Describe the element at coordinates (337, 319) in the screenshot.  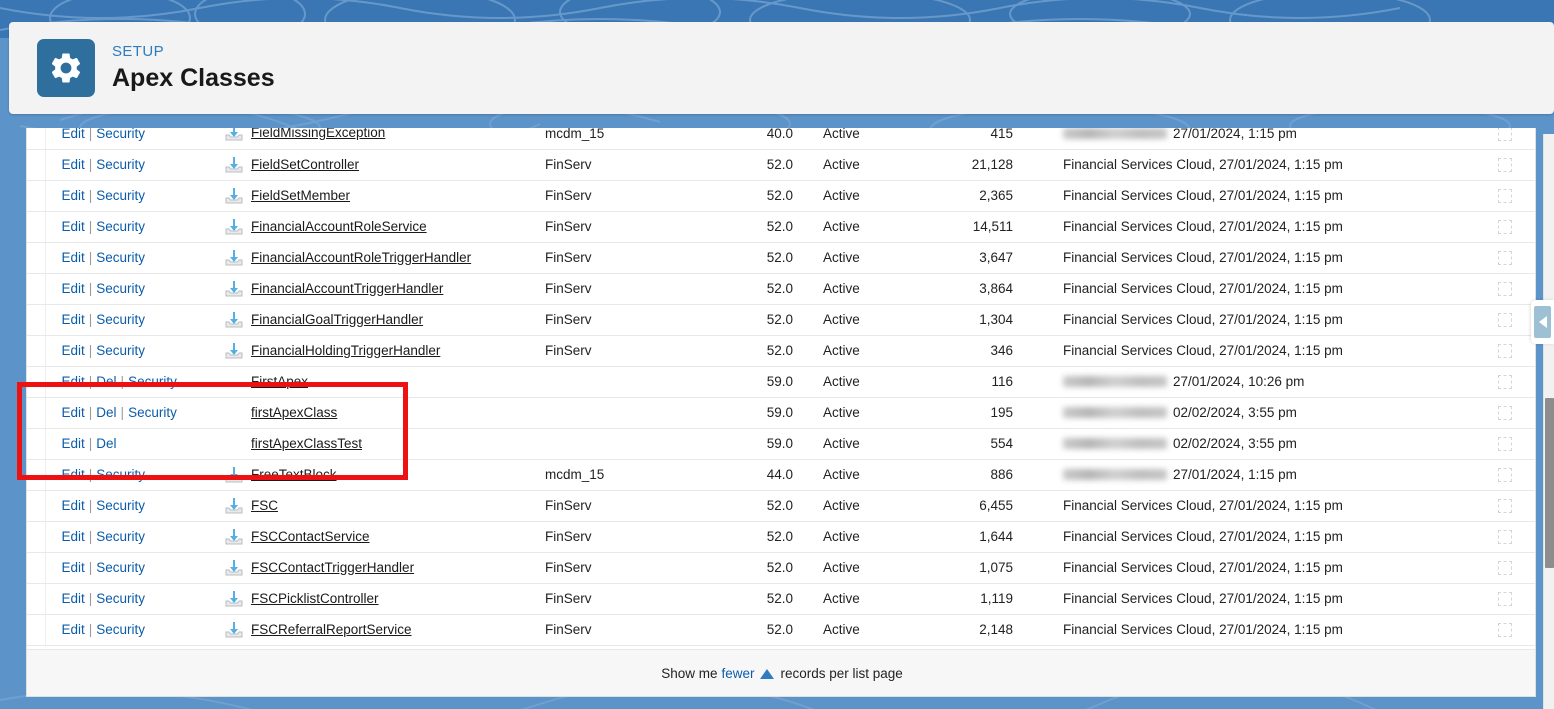
I see `apex-class-link: FinancialGoalTriggerHandler` at that location.